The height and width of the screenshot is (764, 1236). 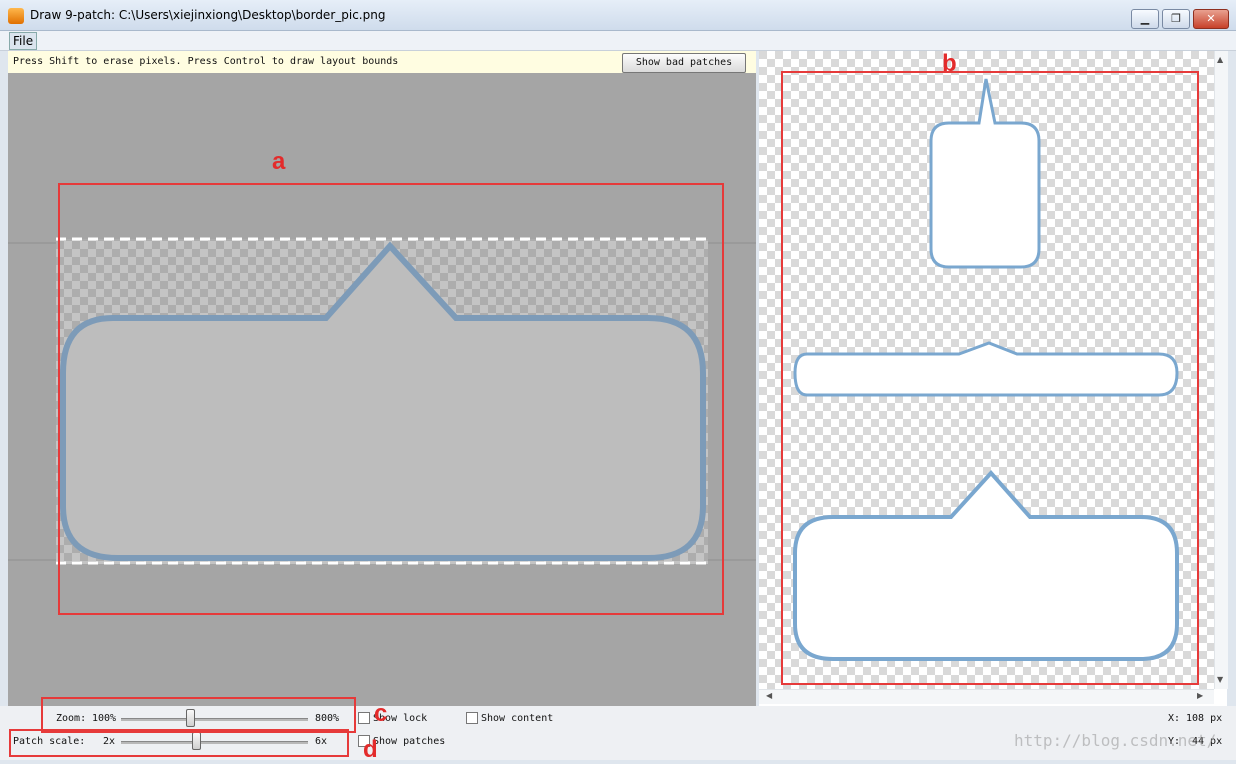 I want to click on x-coordinate-label: X:, so click(x=1174, y=718).